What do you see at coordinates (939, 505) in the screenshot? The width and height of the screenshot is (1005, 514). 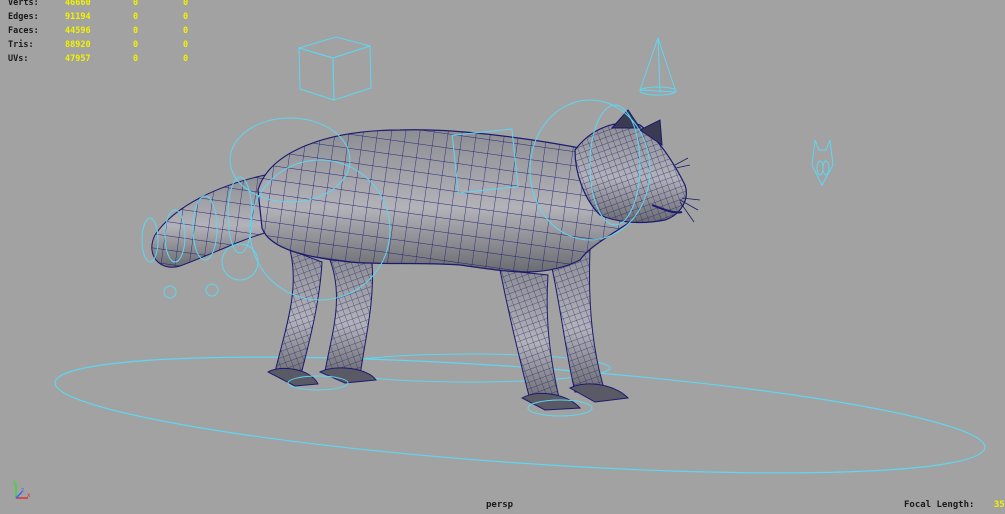 I see `focal-length-label: Focal Length:` at bounding box center [939, 505].